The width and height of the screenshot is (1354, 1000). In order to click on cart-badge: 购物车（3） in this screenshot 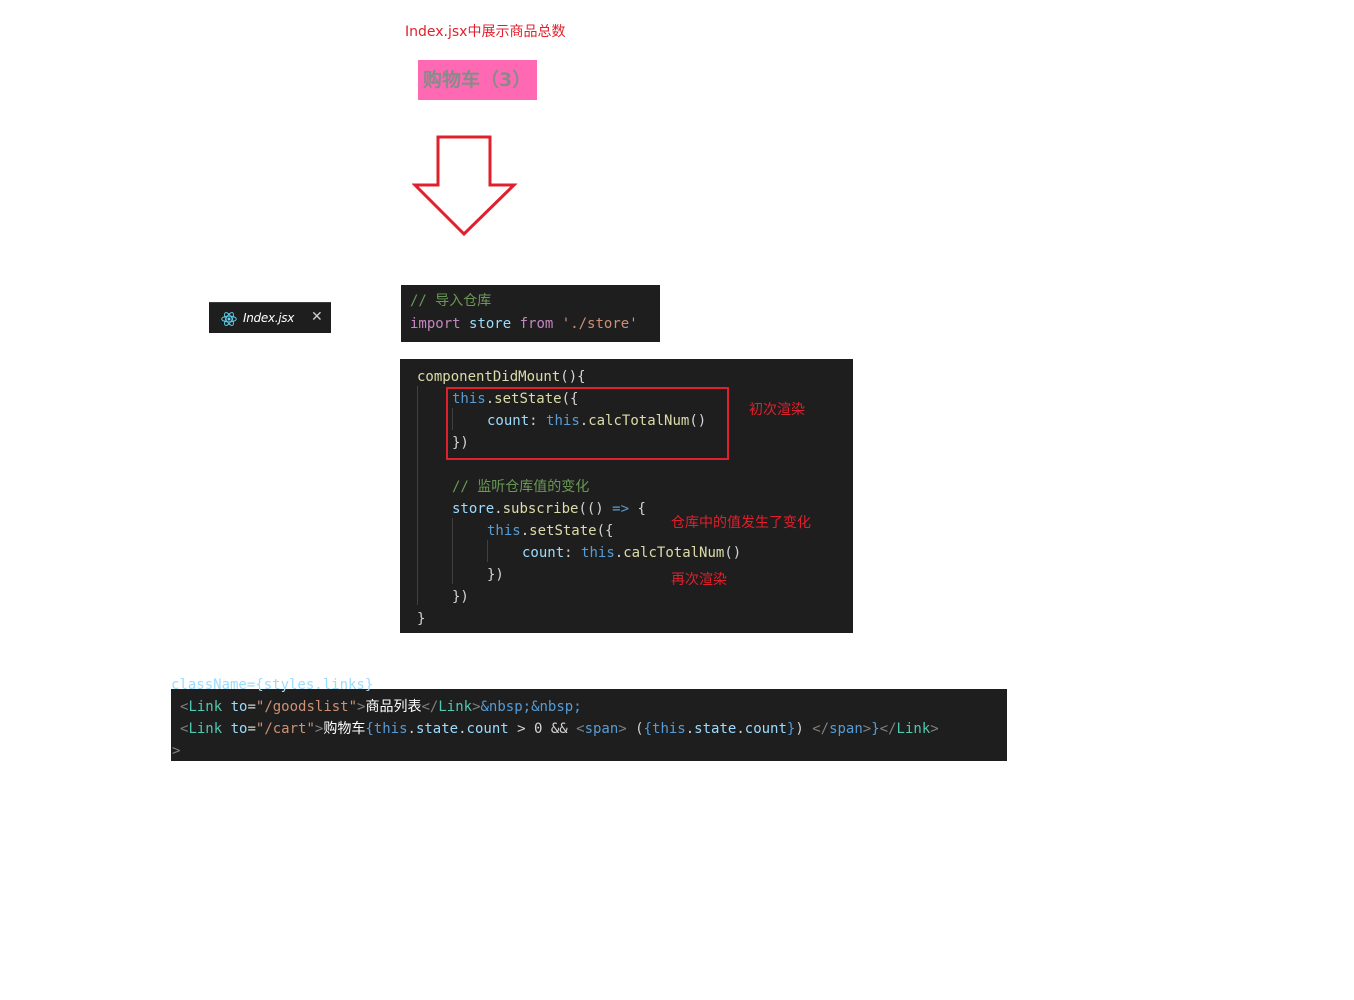, I will do `click(477, 80)`.